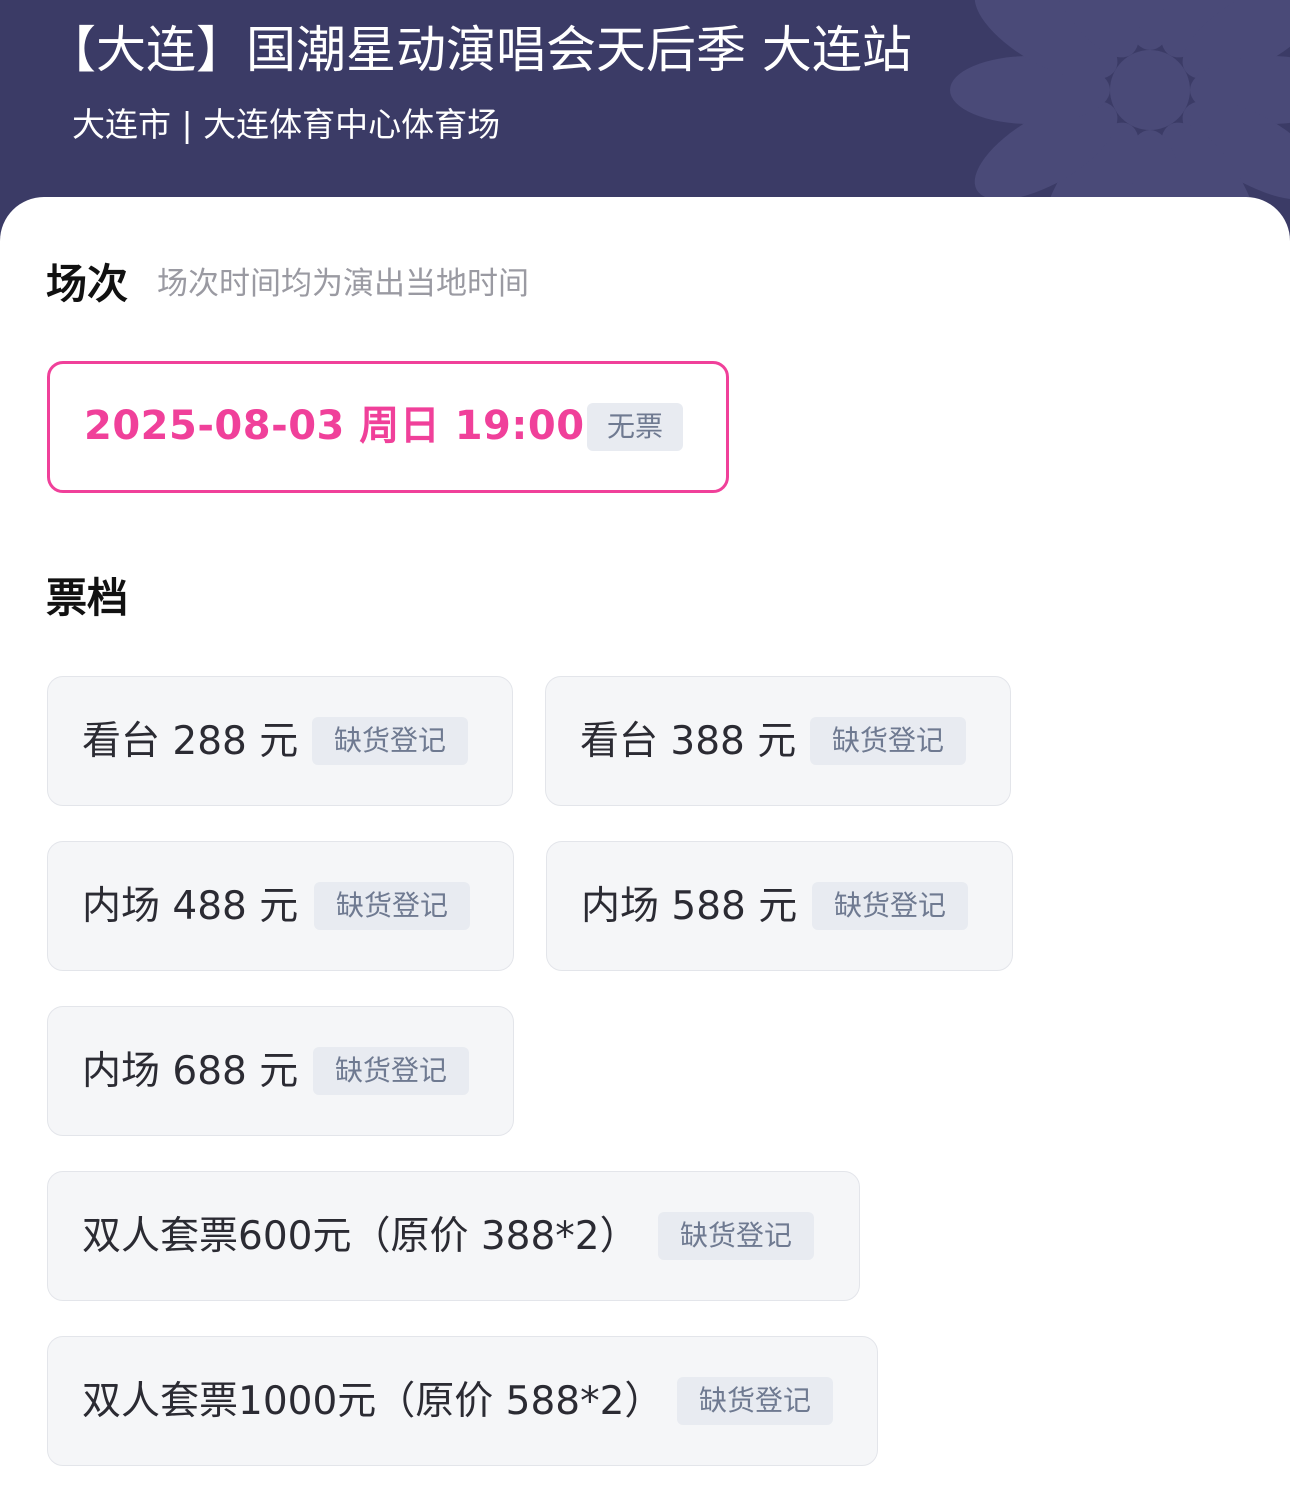 The width and height of the screenshot is (1290, 1487). What do you see at coordinates (87, 598) in the screenshot?
I see `ticket-section-title: 票档` at bounding box center [87, 598].